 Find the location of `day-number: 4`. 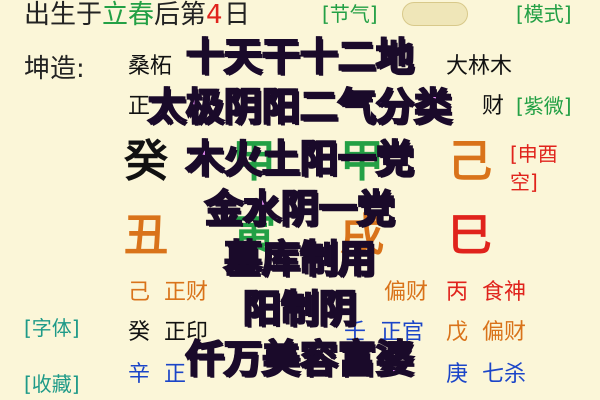

day-number: 4 is located at coordinates (214, 15).